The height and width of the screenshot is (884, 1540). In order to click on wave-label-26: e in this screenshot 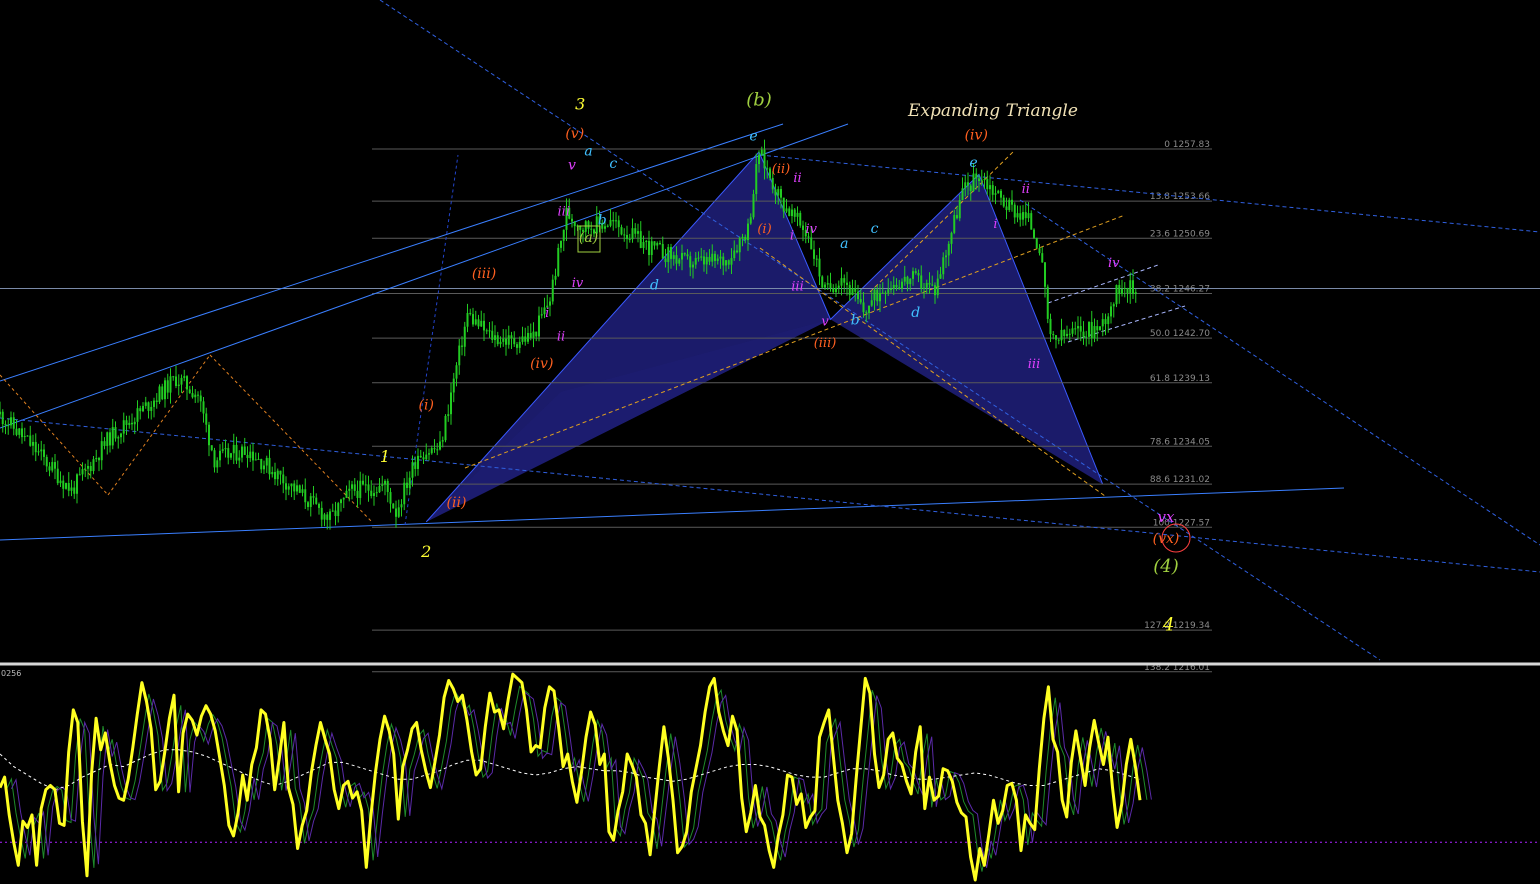, I will do `click(973, 163)`.